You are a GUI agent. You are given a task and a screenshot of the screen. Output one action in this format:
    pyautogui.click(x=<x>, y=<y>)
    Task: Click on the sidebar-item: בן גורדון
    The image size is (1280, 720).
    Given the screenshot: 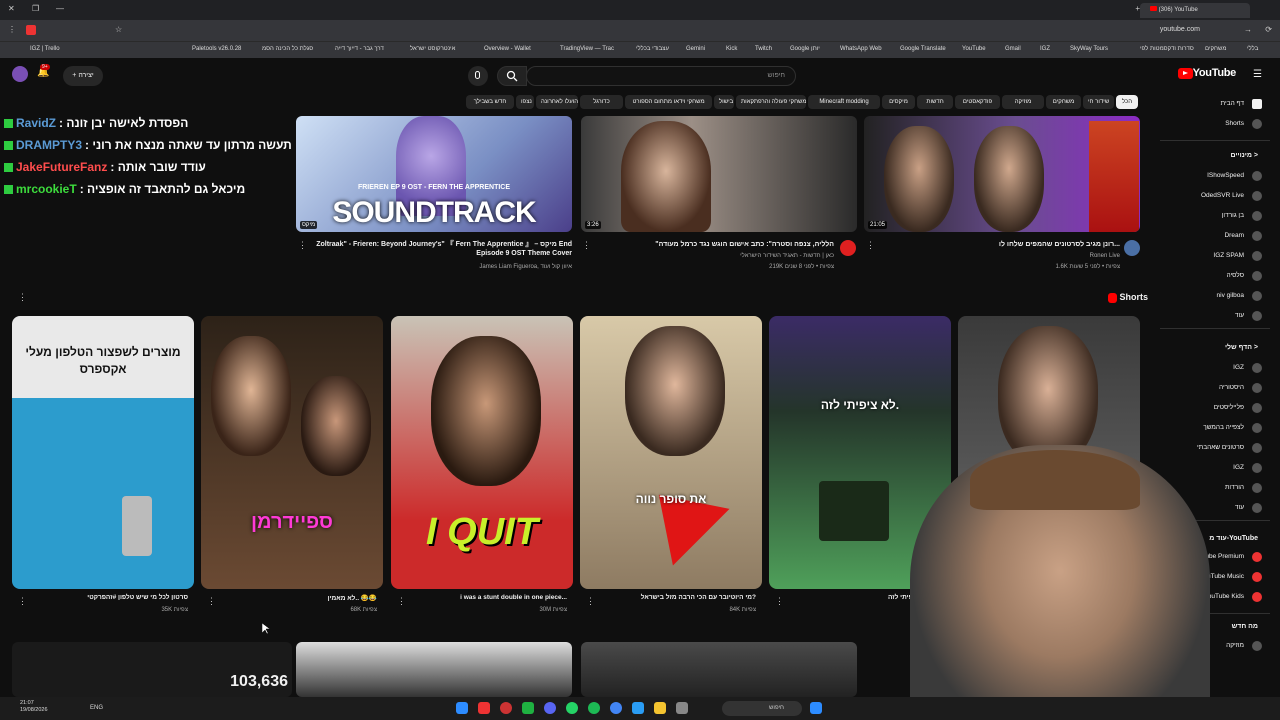 What is the action you would take?
    pyautogui.click(x=1215, y=216)
    